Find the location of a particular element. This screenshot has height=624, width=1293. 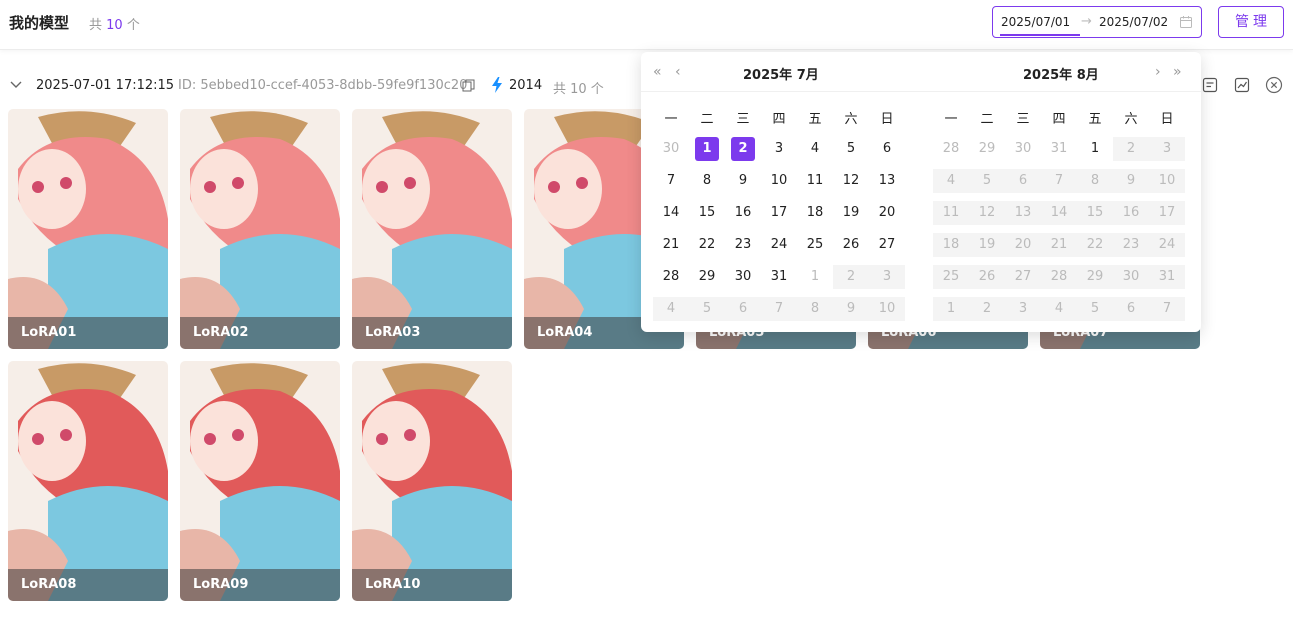

weekday-label: 日 is located at coordinates (1167, 119).